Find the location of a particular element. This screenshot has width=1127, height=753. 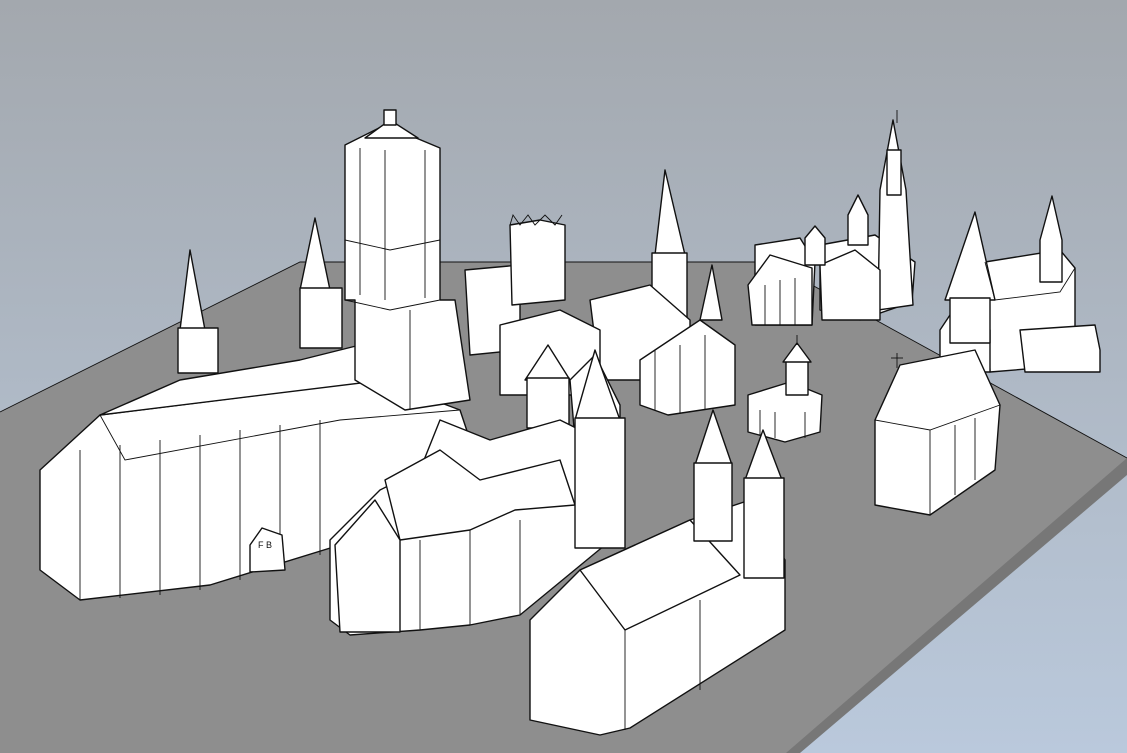

door-letters: F B is located at coordinates (265, 545).